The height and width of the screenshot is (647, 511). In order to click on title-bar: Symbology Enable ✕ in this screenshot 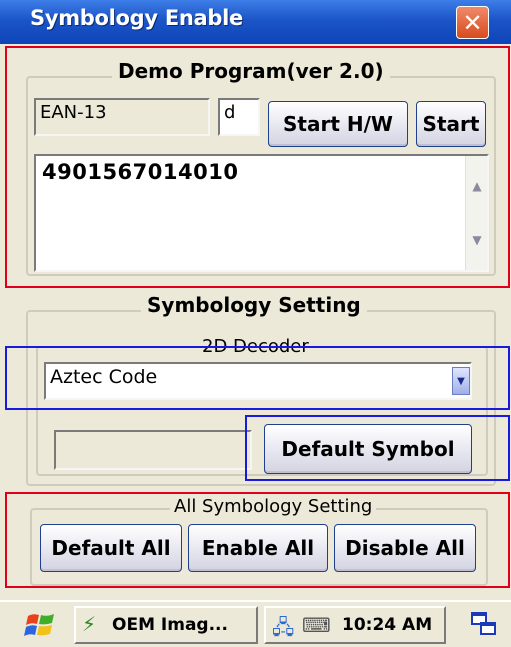, I will do `click(255, 22)`.